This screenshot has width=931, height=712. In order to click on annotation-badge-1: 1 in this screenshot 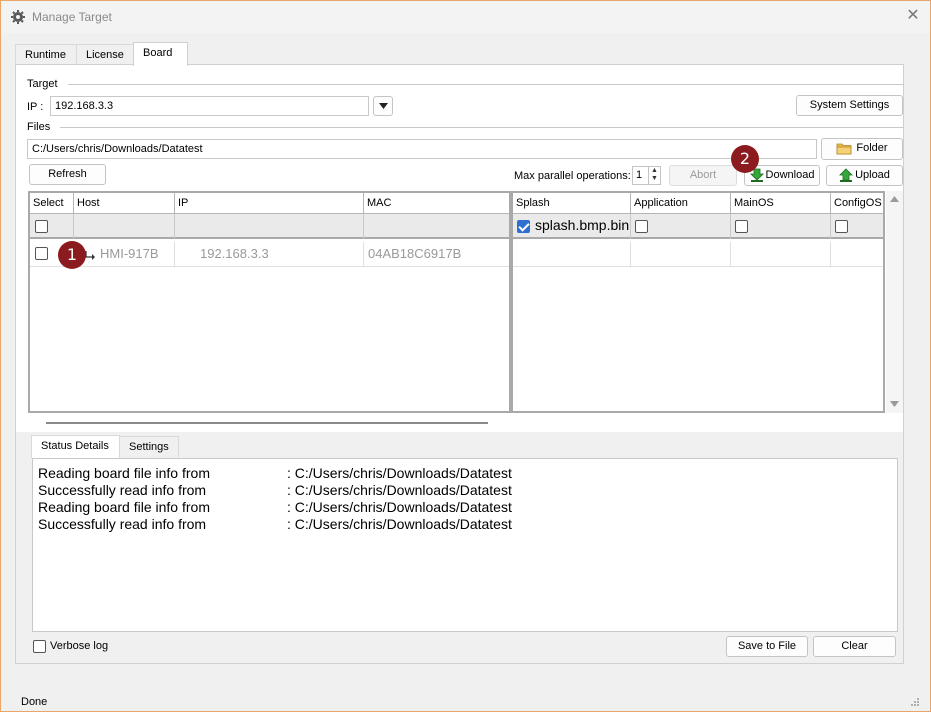, I will do `click(72, 255)`.